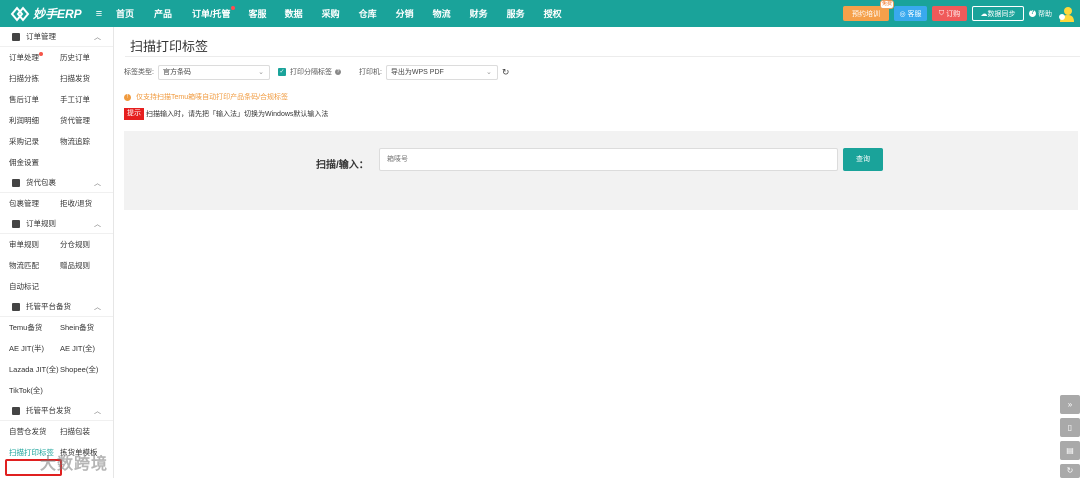 The height and width of the screenshot is (478, 1080). What do you see at coordinates (213, 13) in the screenshot?
I see `nav-item-orders: 订单/托管` at bounding box center [213, 13].